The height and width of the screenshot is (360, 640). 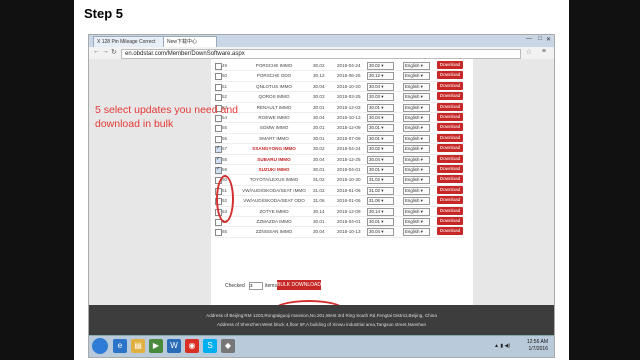 What do you see at coordinates (114, 52) in the screenshot?
I see `reload-icon: ↻` at bounding box center [114, 52].